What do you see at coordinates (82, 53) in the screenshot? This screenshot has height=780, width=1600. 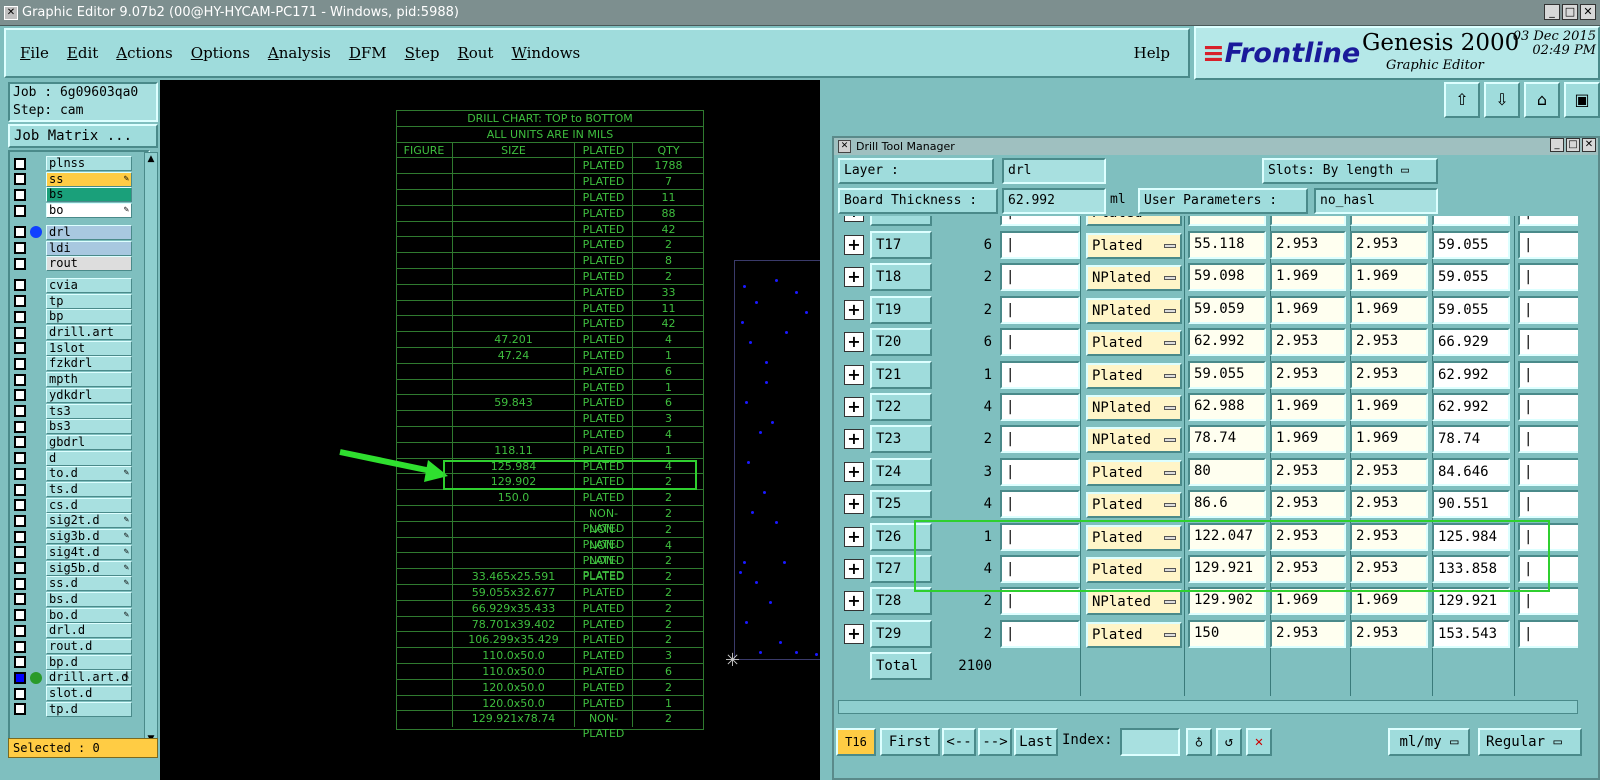 I see `menu-edit: Edit` at bounding box center [82, 53].